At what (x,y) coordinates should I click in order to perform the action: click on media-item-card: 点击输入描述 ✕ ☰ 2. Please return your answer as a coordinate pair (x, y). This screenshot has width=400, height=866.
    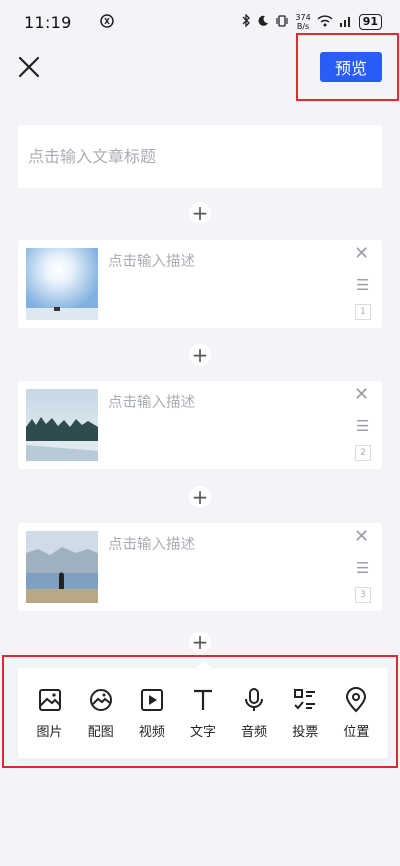
    Looking at the image, I should click on (200, 425).